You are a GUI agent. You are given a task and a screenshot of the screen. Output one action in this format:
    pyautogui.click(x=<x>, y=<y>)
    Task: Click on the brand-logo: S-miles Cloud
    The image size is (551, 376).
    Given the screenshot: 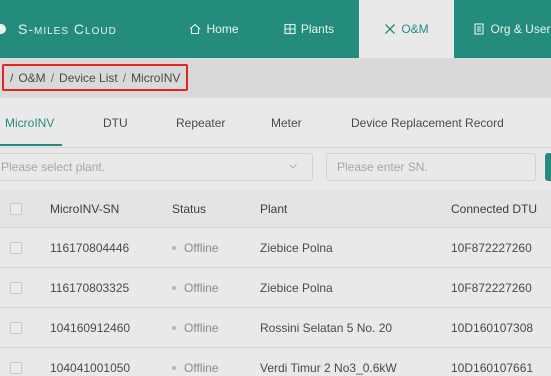 What is the action you would take?
    pyautogui.click(x=58, y=29)
    